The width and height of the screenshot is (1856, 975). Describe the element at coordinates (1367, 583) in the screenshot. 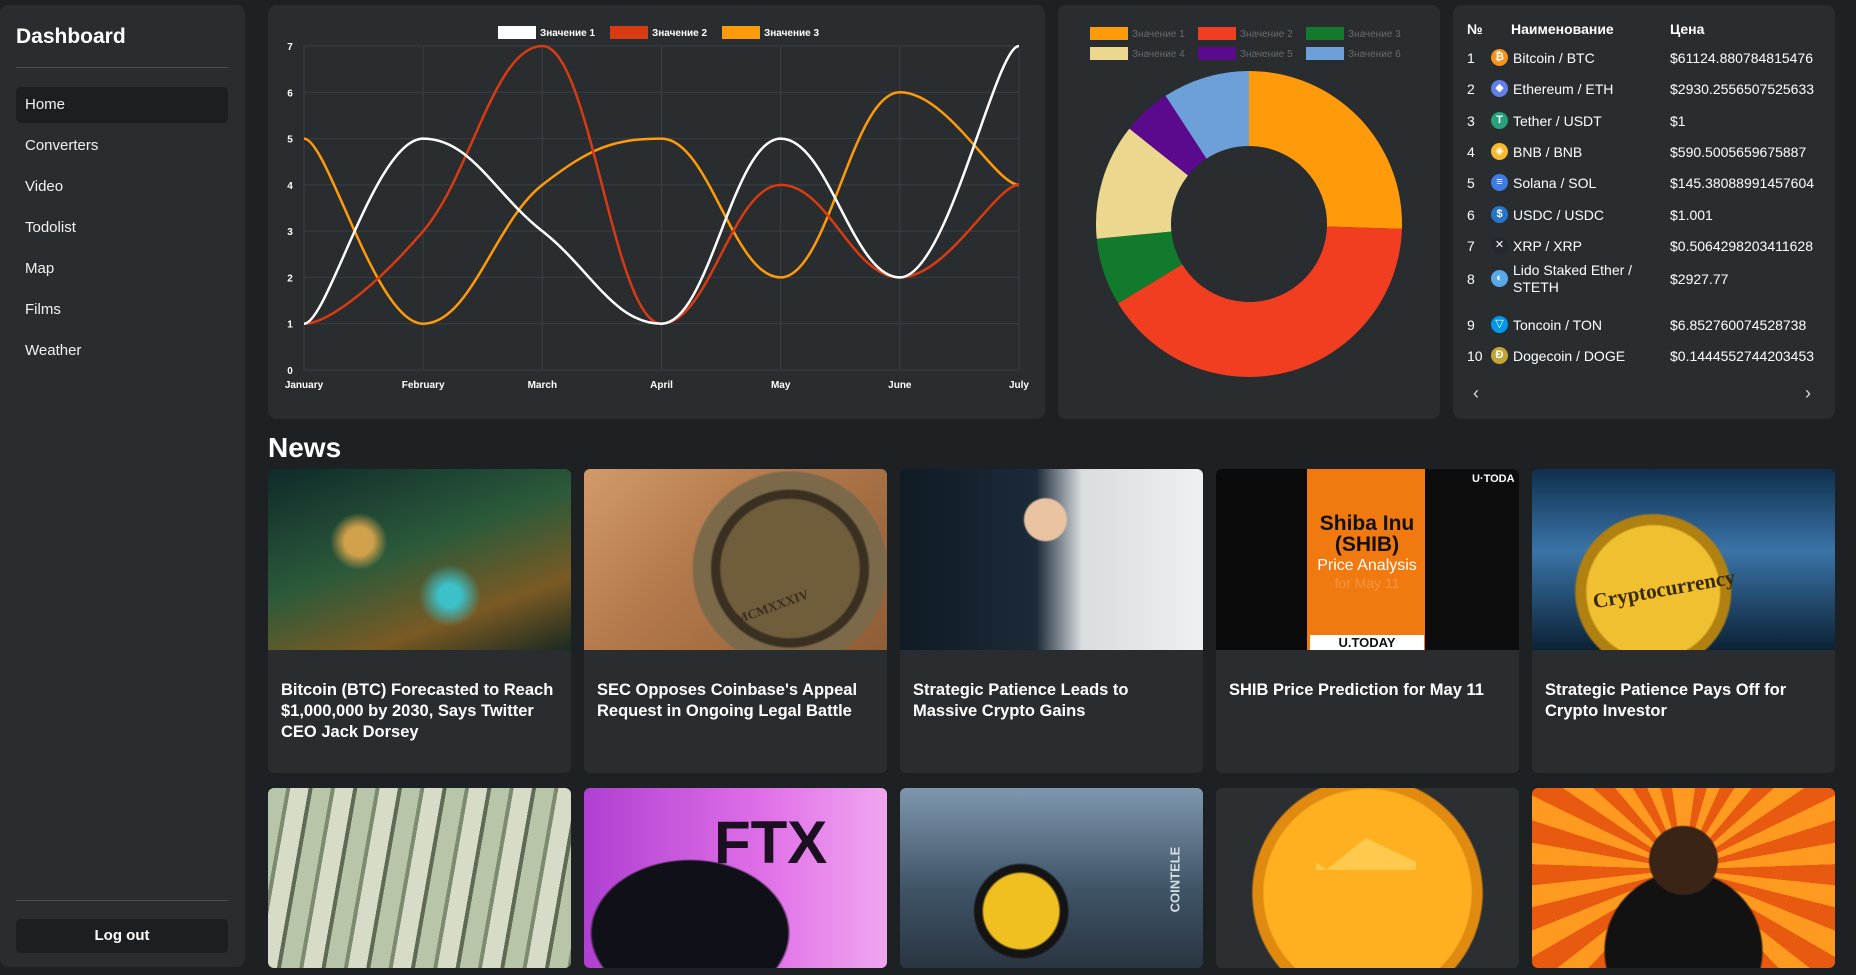

I see `image-overlay-date: for May 11` at that location.